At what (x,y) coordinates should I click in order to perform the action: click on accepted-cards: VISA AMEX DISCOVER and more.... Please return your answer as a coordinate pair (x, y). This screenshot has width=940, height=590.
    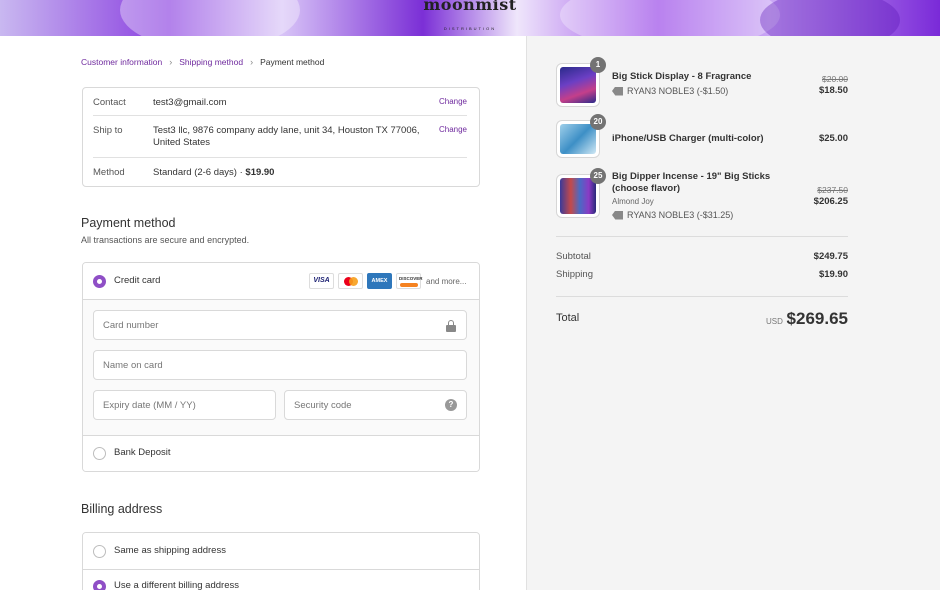
    Looking at the image, I should click on (387, 281).